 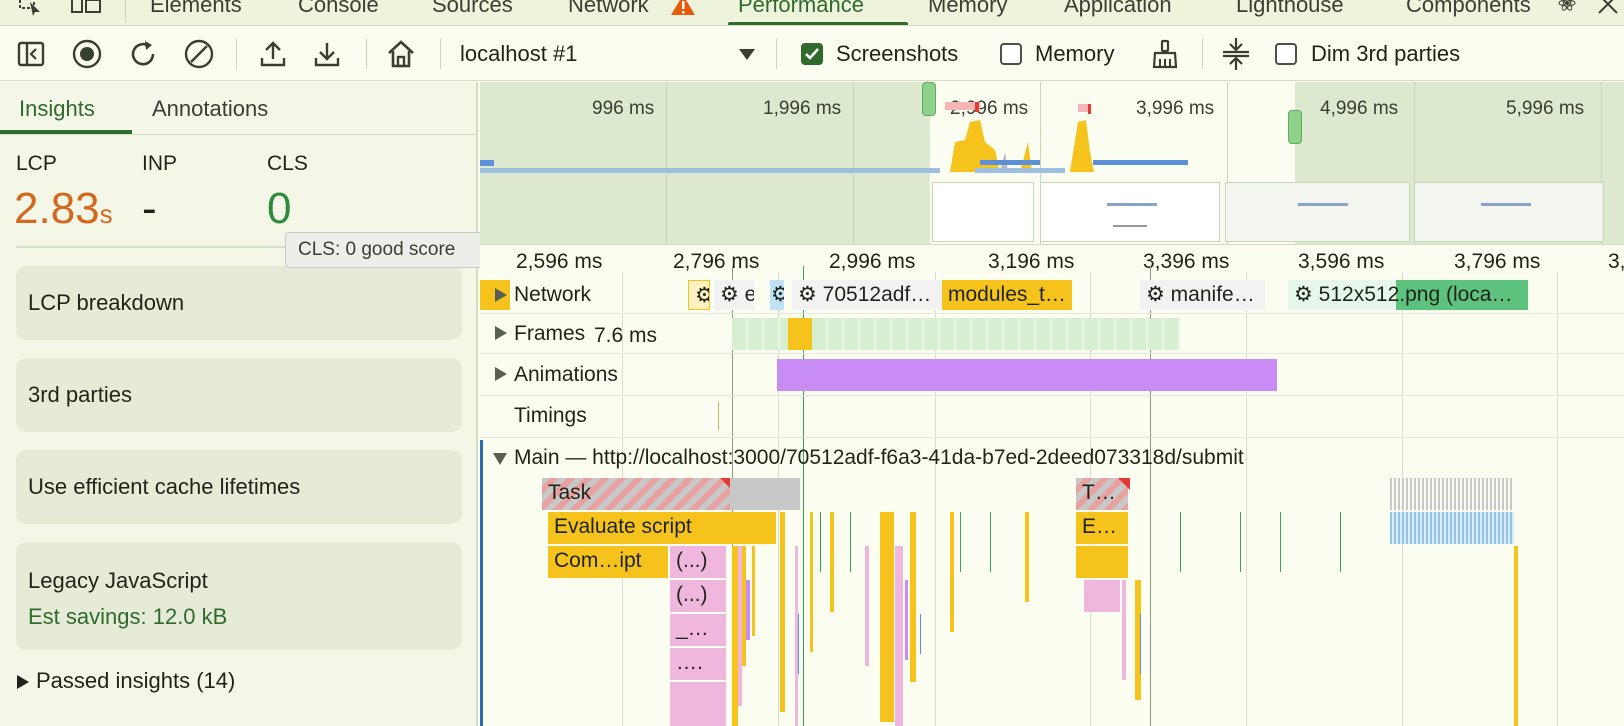 What do you see at coordinates (1616, 261) in the screenshot?
I see `ruler-tick: 3,` at bounding box center [1616, 261].